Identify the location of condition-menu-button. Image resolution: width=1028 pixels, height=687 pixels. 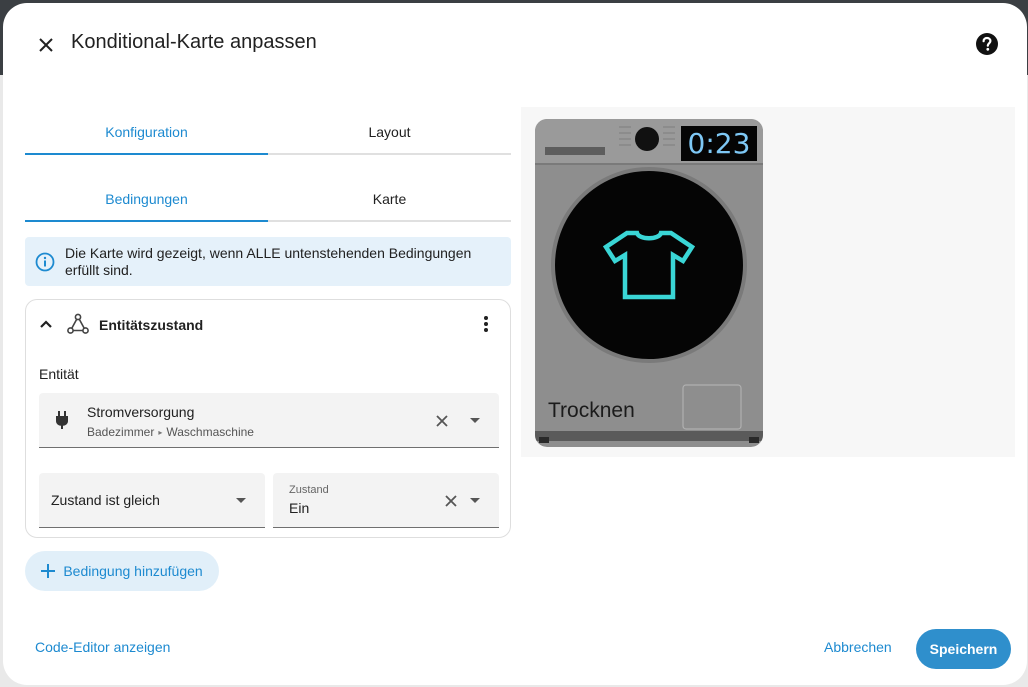
(486, 324).